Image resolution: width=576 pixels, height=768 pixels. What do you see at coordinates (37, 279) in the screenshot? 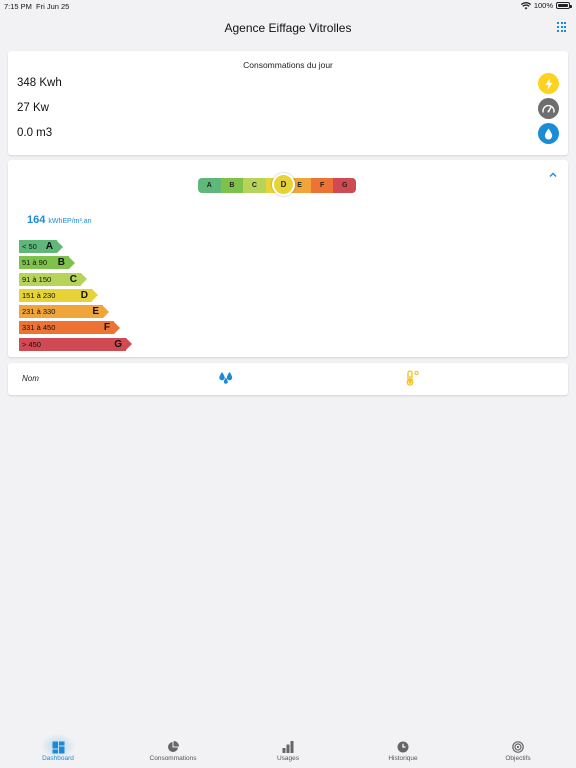
I see `class-range: 91 à 150` at bounding box center [37, 279].